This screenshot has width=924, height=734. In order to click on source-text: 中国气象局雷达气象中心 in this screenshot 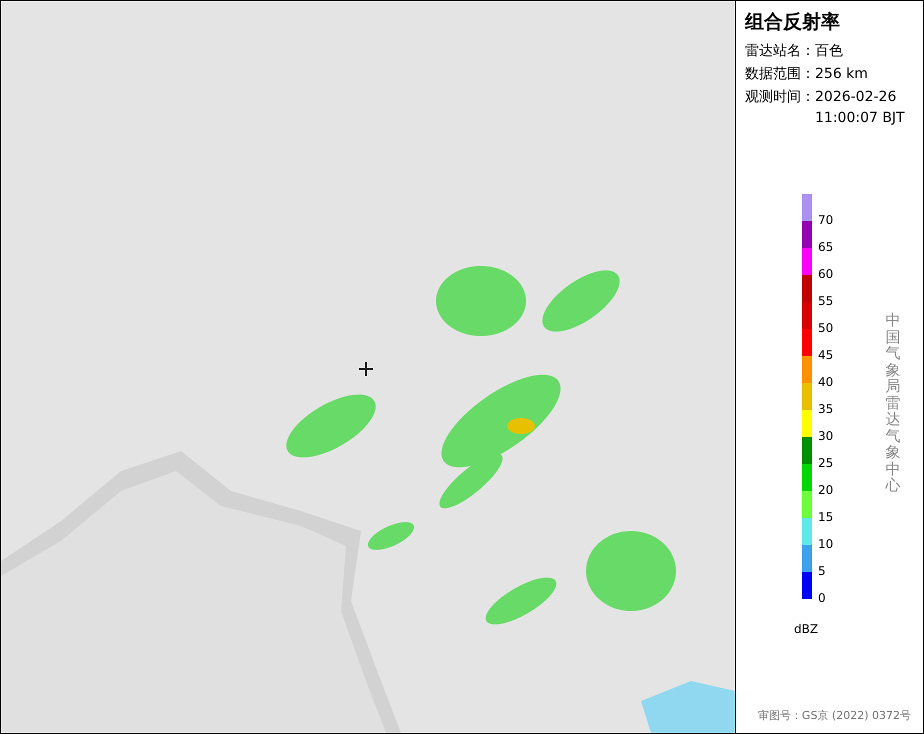, I will do `click(892, 403)`.